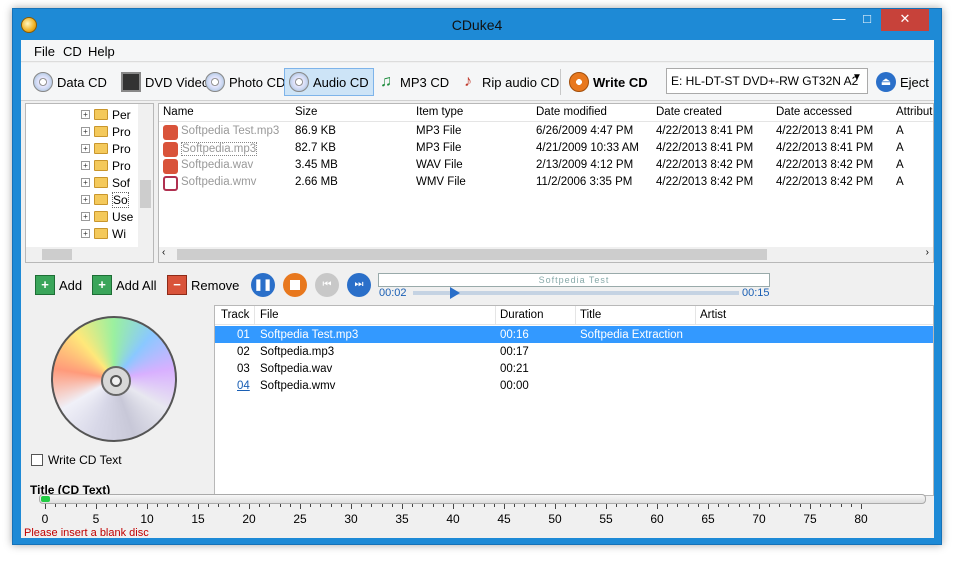 Image resolution: width=960 pixels, height=565 pixels. I want to click on column-duration: Duration, so click(521, 315).